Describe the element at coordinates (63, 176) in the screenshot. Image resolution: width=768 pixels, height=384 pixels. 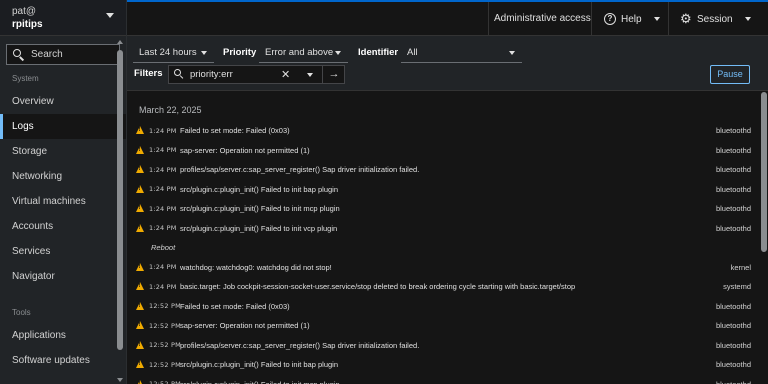
I see `sidebar-item-networking: Networking` at that location.